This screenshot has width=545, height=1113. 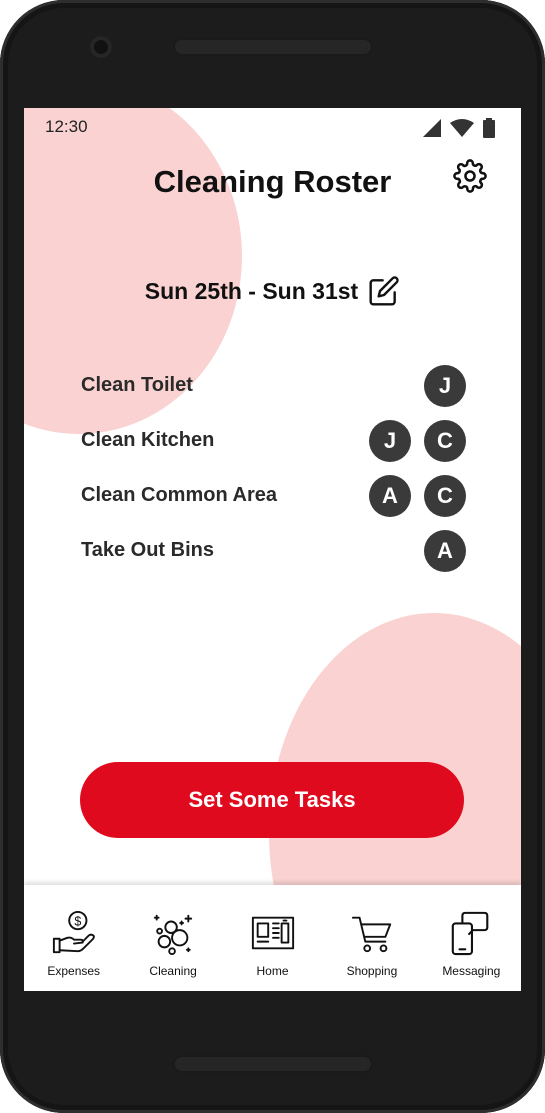 I want to click on nav-label: Cleaning, so click(x=173, y=971).